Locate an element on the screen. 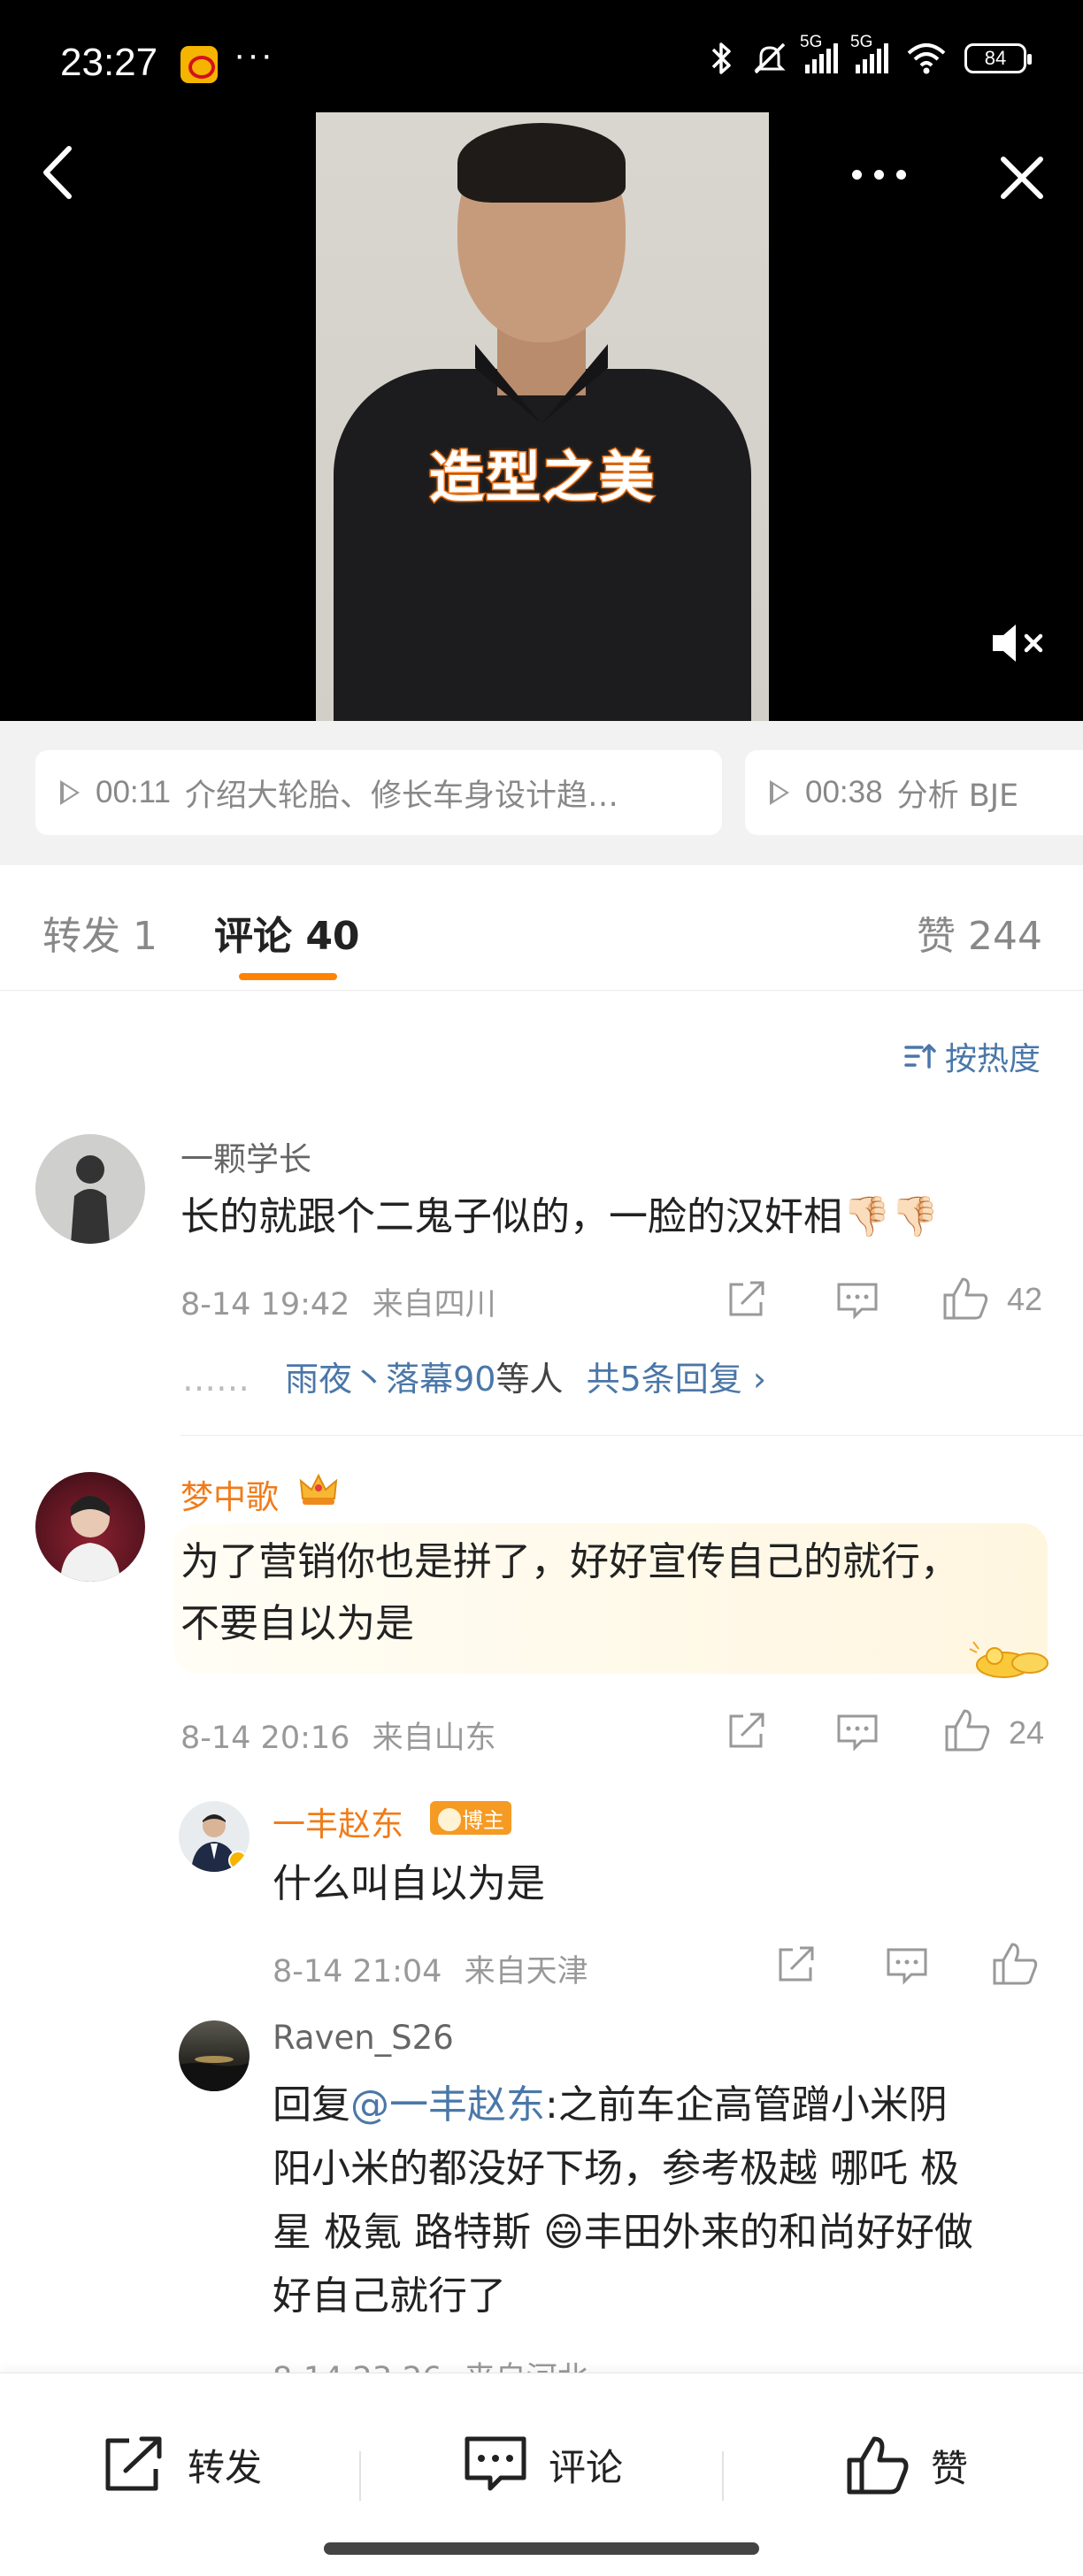 Image resolution: width=1083 pixels, height=2576 pixels. comment-divider is located at coordinates (631, 1435).